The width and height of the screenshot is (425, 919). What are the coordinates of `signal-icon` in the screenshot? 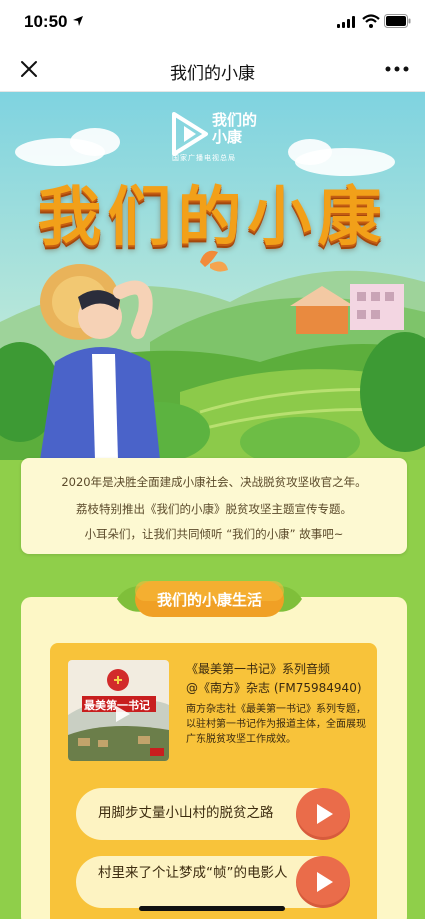 It's located at (346, 22).